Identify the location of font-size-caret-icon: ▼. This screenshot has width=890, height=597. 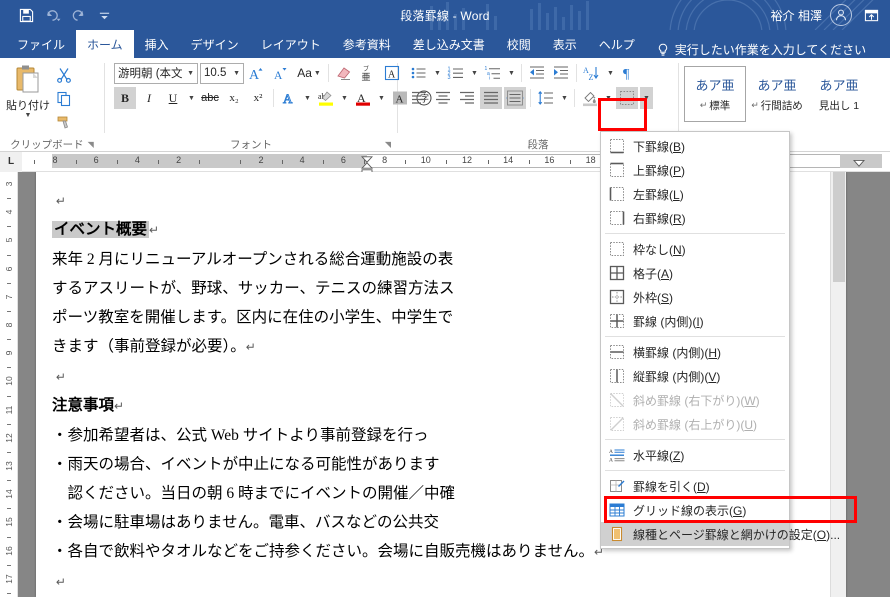
(234, 73).